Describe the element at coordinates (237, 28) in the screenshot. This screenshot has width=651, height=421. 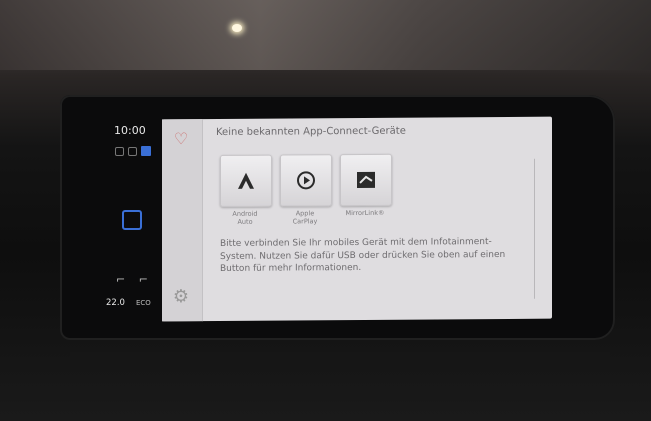
I see `ambient-light` at that location.